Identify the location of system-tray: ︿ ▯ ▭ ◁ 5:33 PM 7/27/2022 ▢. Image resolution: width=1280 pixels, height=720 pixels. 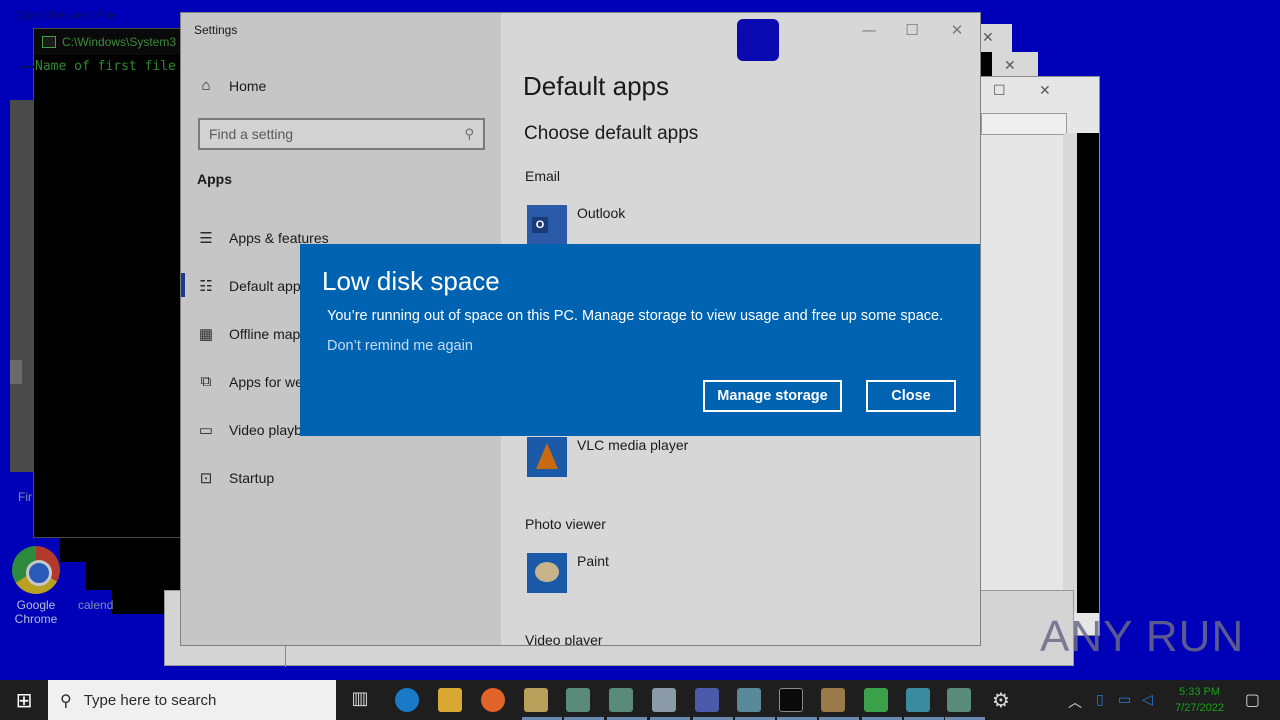
(1170, 700).